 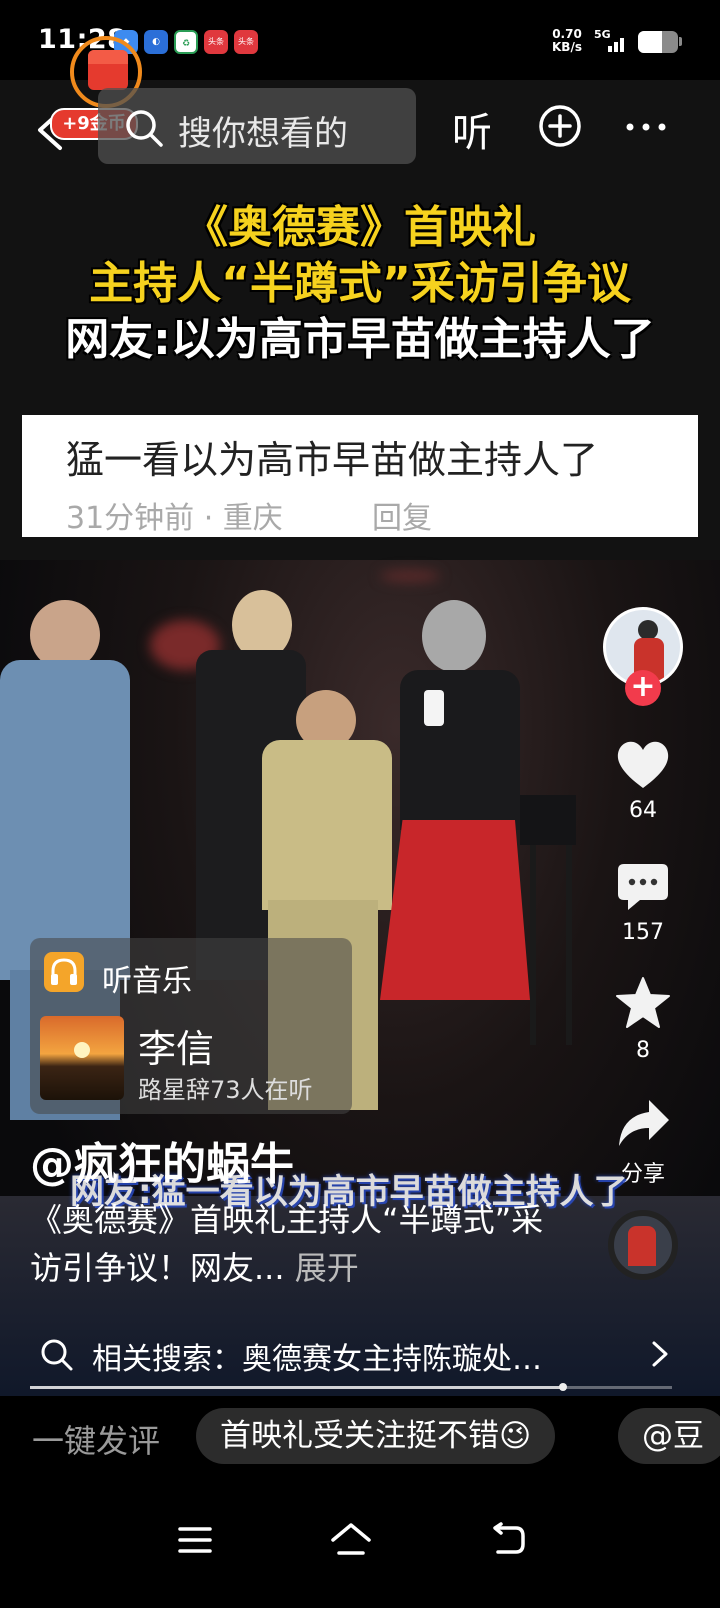 What do you see at coordinates (402, 518) in the screenshot?
I see `quoted-comment-reply: 回复` at bounding box center [402, 518].